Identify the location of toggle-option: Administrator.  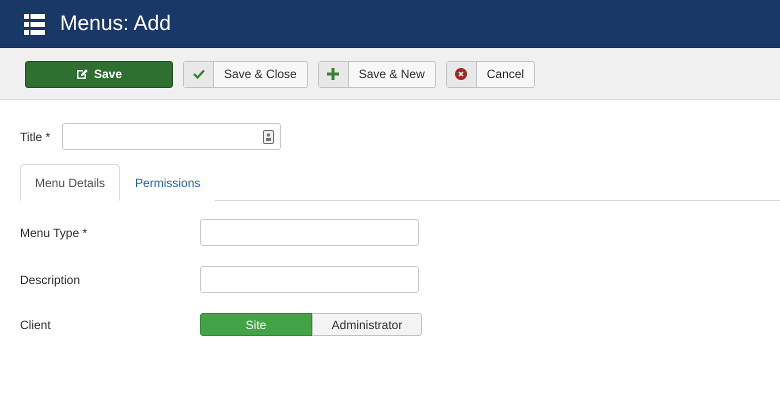
(367, 324).